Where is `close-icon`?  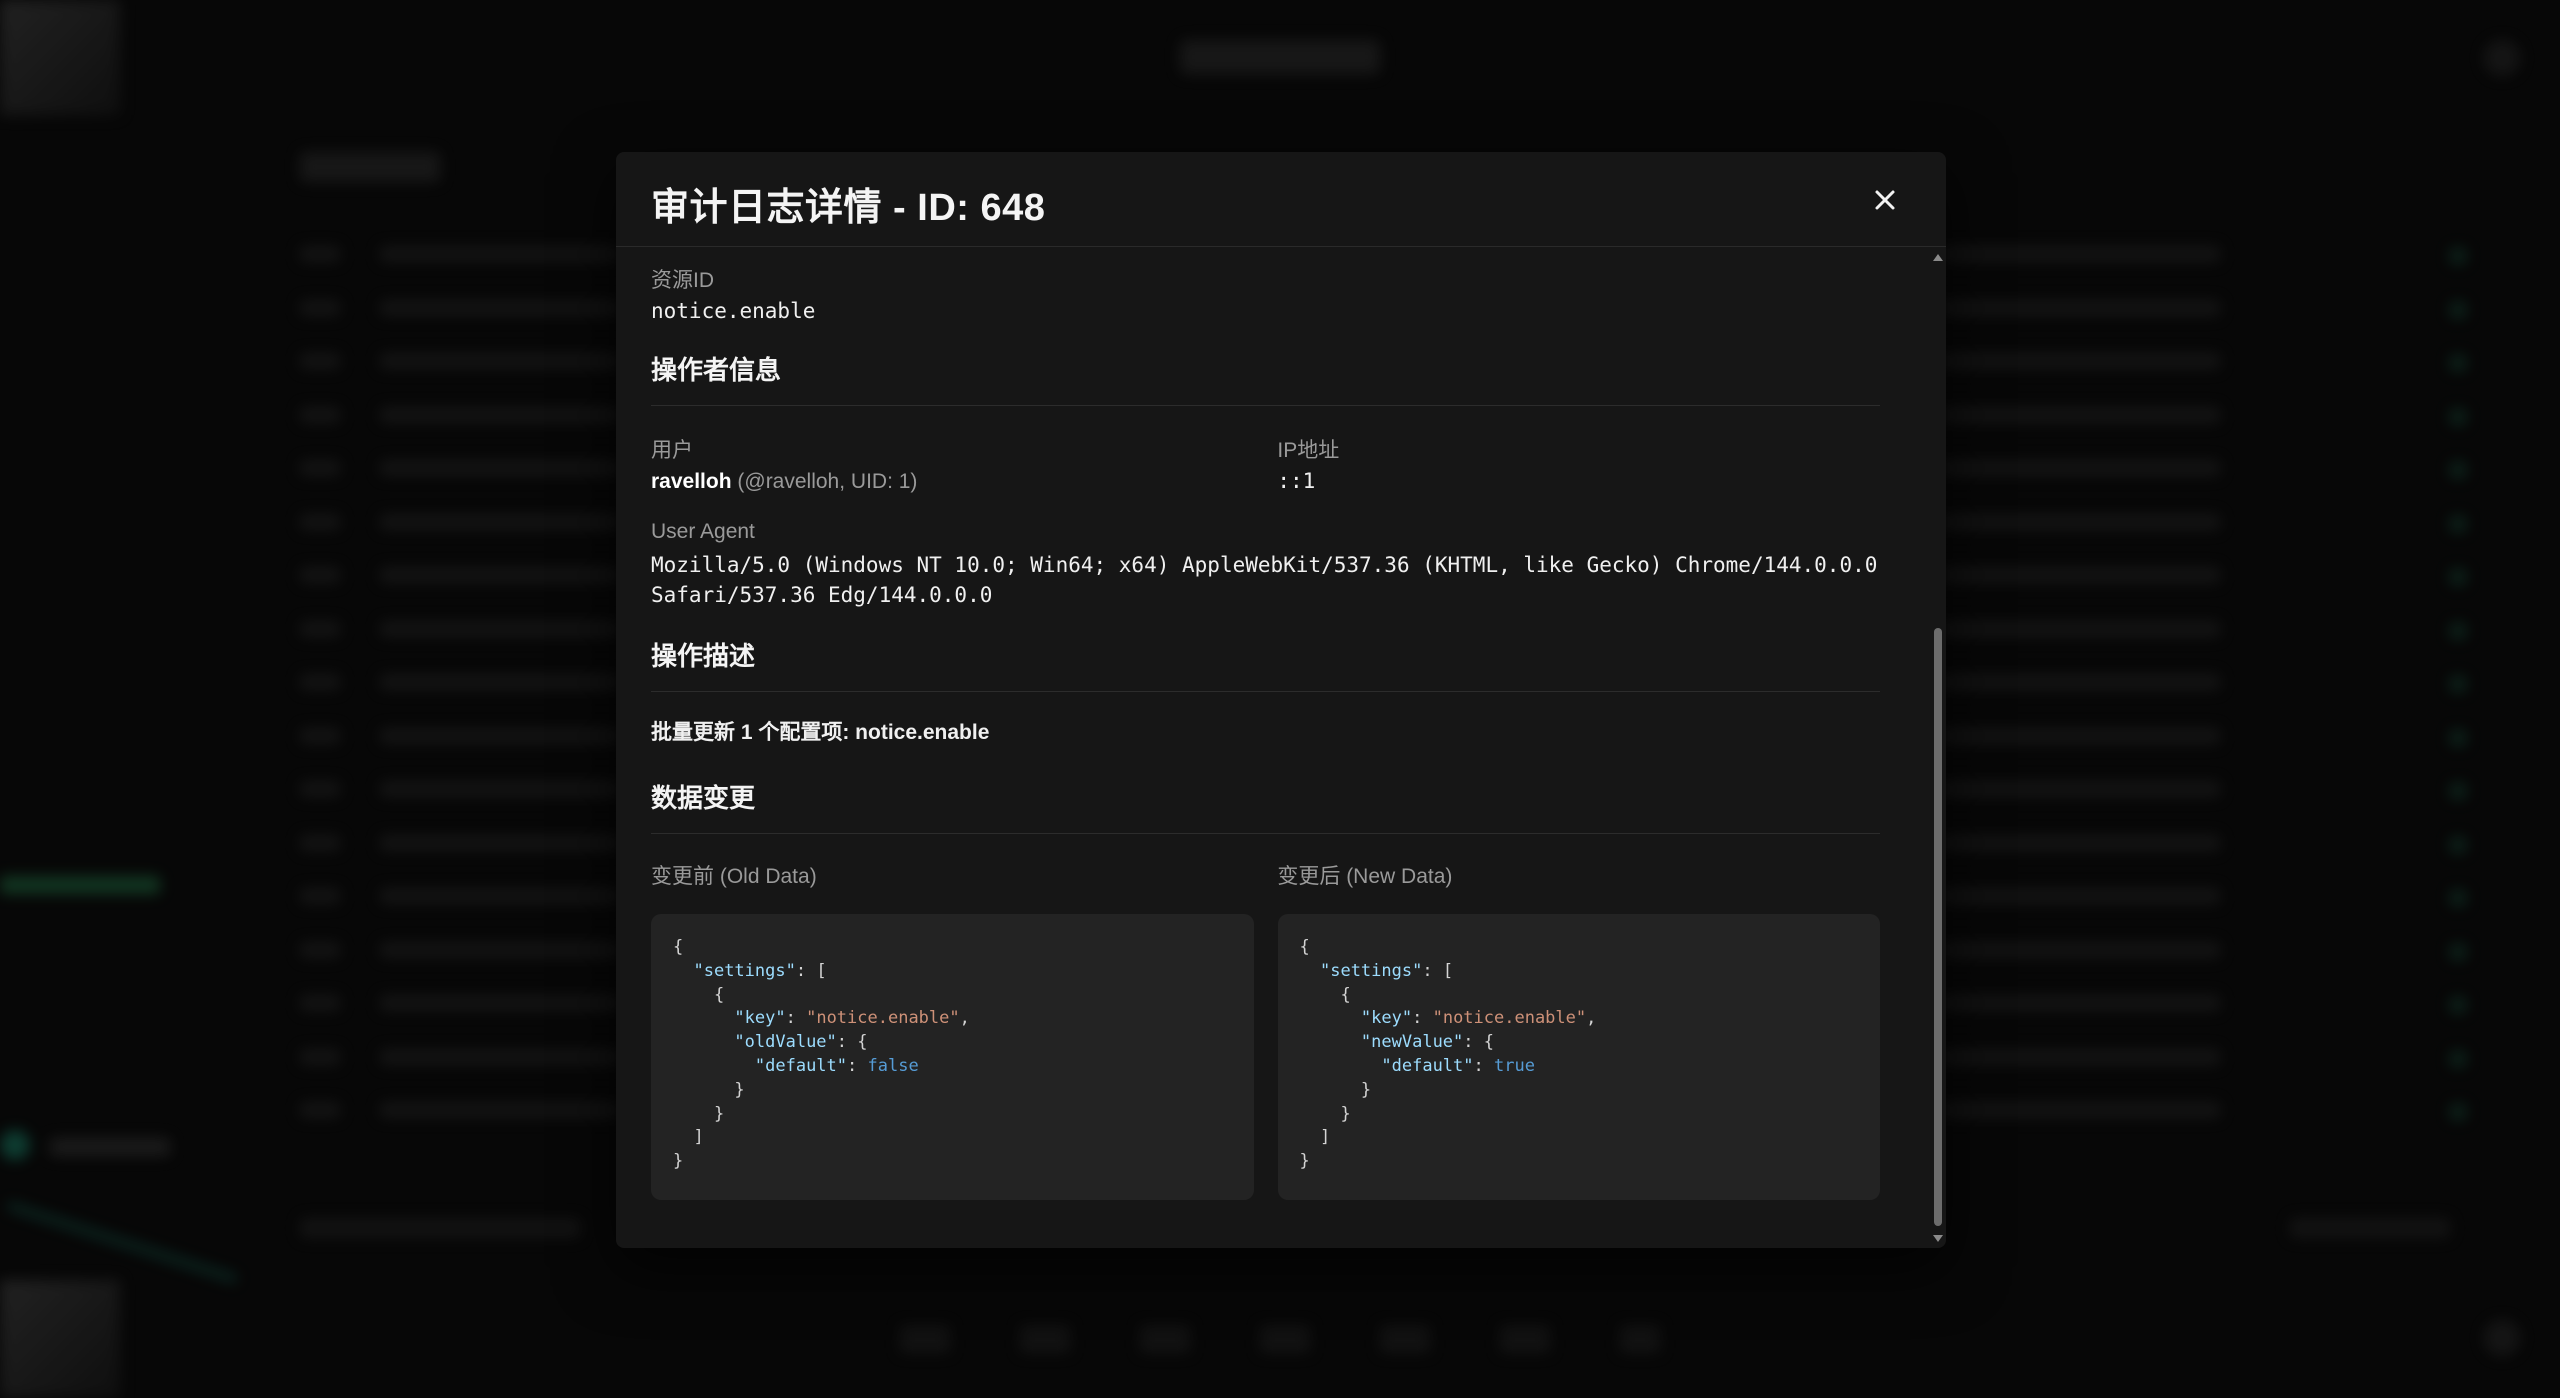
close-icon is located at coordinates (1885, 200).